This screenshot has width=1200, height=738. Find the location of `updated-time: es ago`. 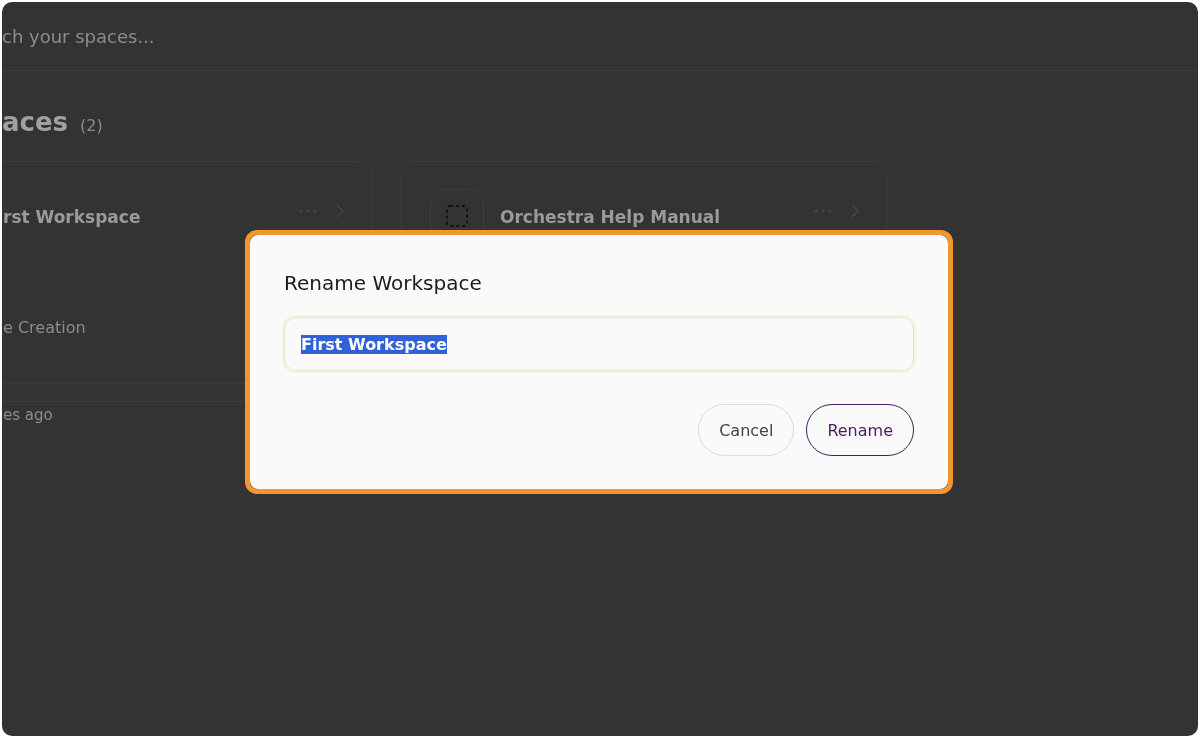

updated-time: es ago is located at coordinates (27, 415).